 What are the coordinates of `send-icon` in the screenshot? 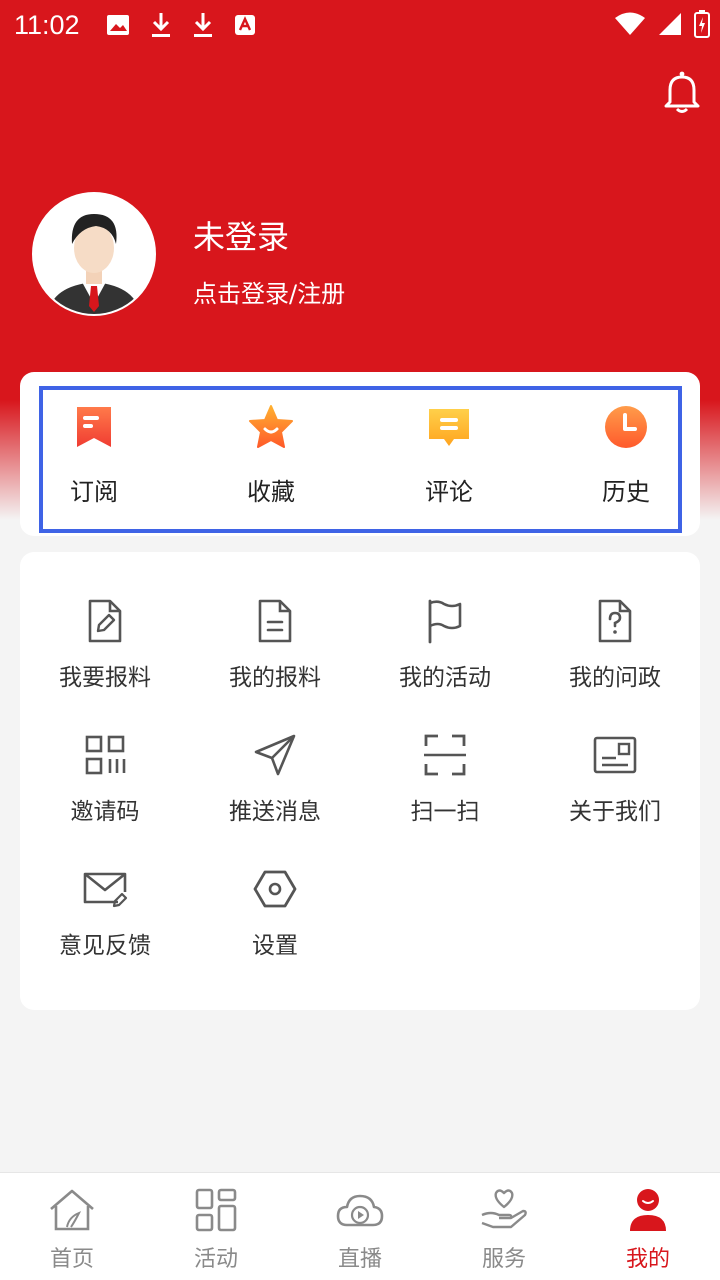 It's located at (275, 755).